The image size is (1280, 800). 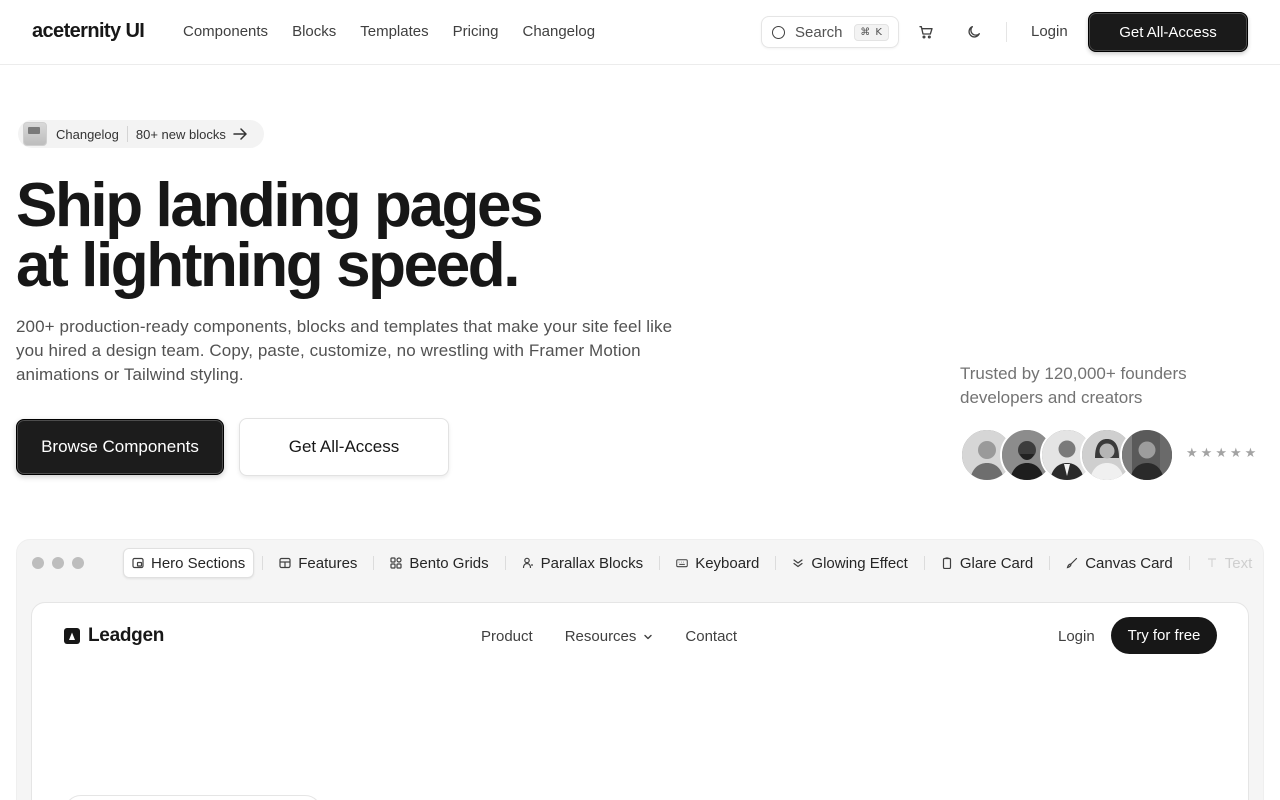 I want to click on tab-parallax-blocks: Parallax Blocks, so click(x=583, y=563).